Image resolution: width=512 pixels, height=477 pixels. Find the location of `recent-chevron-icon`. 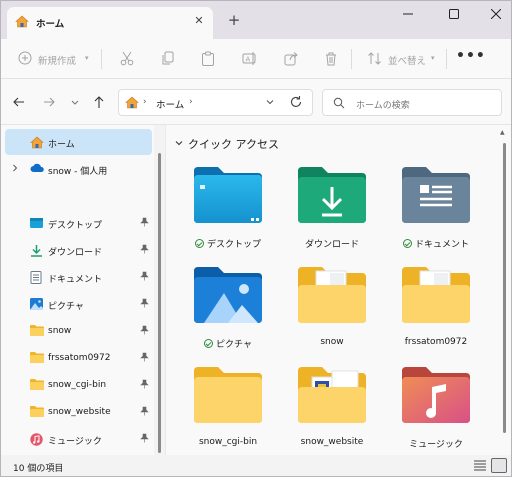

recent-chevron-icon is located at coordinates (76, 103).